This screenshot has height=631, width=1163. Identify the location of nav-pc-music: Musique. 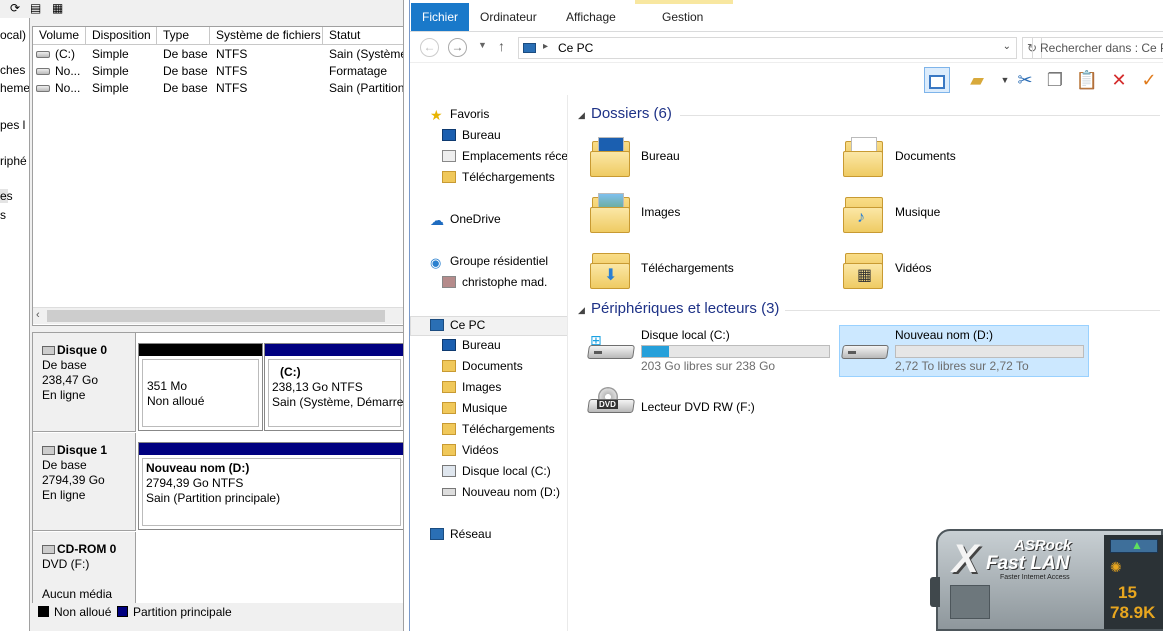
(474, 408).